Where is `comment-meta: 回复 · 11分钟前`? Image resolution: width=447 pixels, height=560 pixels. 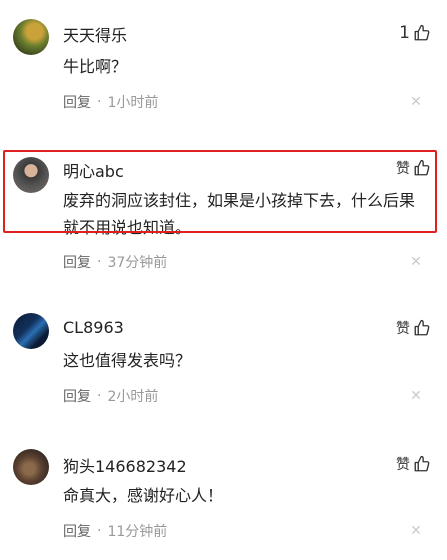
comment-meta: 回复 · 11分钟前 is located at coordinates (115, 531).